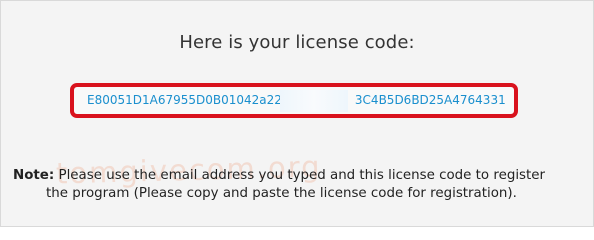  What do you see at coordinates (34, 175) in the screenshot?
I see `note-prefix: Note:` at bounding box center [34, 175].